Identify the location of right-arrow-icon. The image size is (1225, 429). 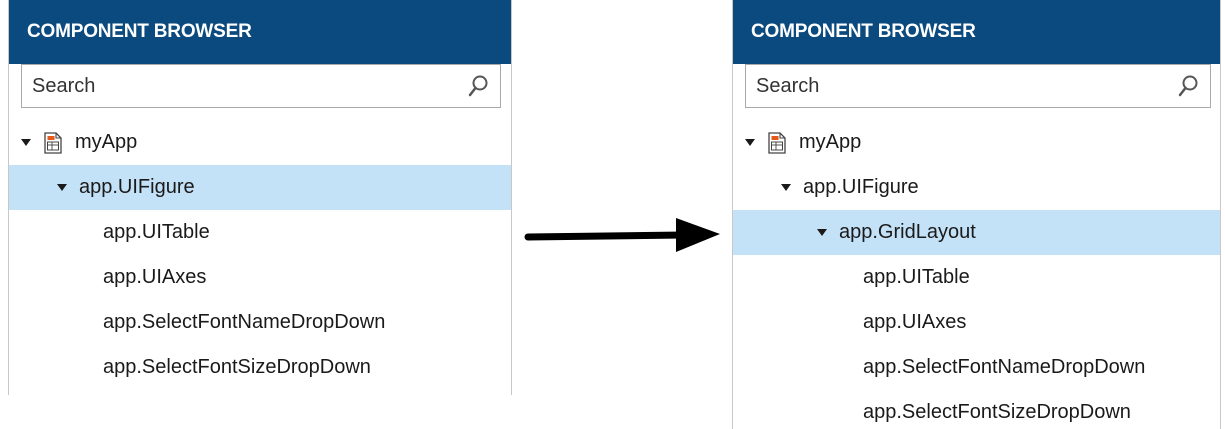
(622, 235).